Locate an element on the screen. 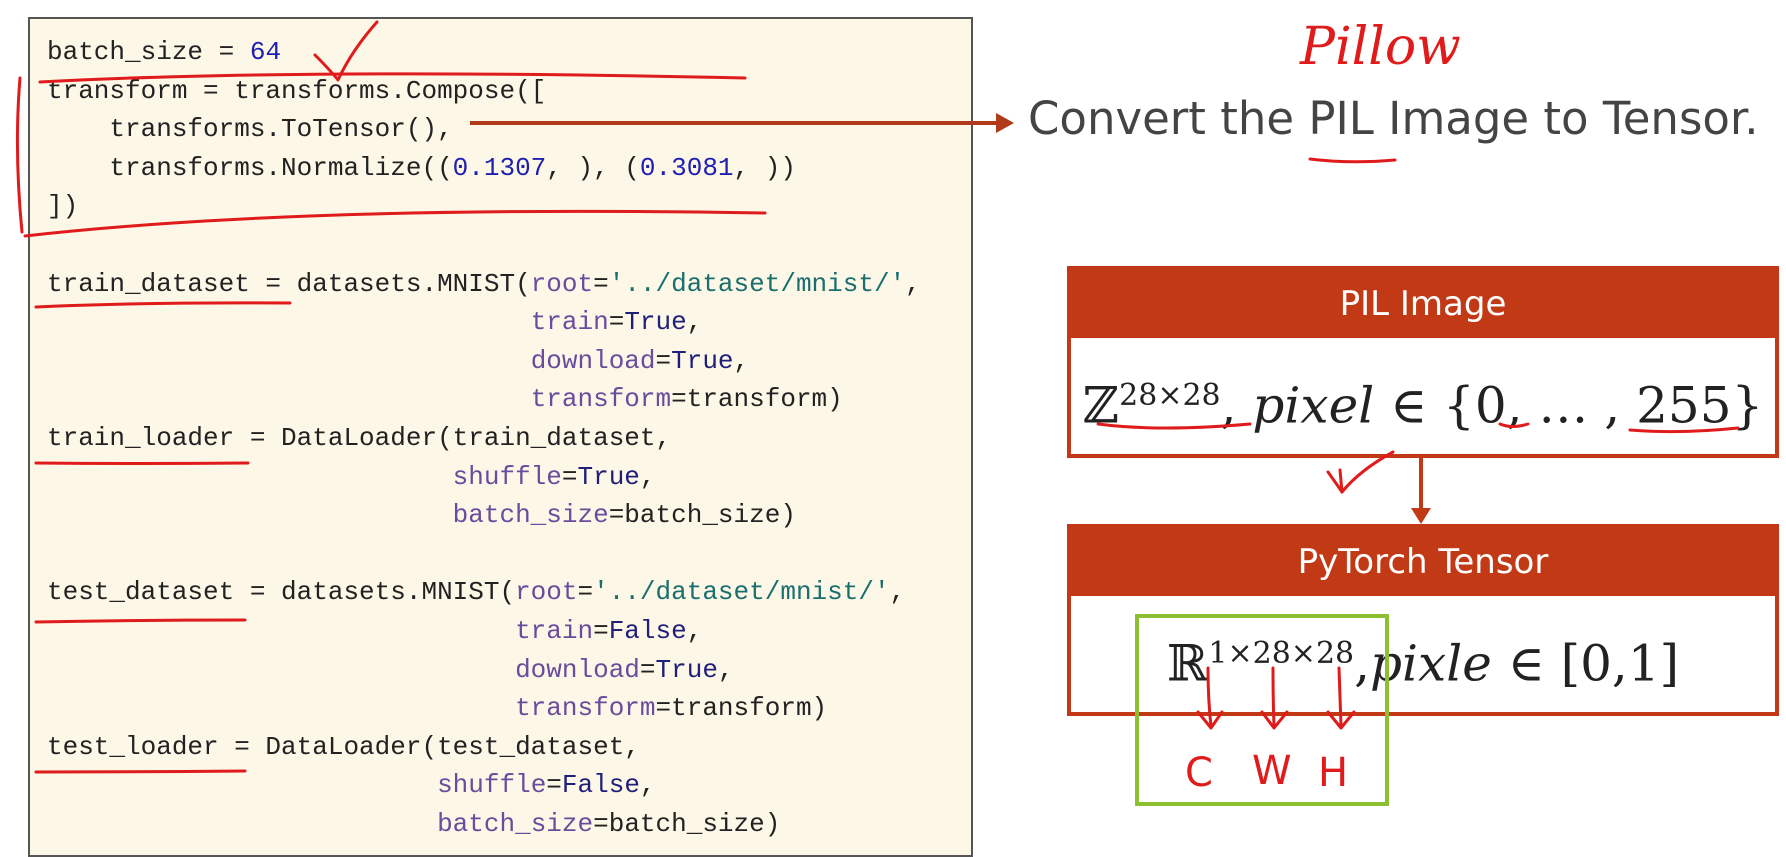 This screenshot has width=1786, height=857. underline-train-dataset is located at coordinates (163, 305).